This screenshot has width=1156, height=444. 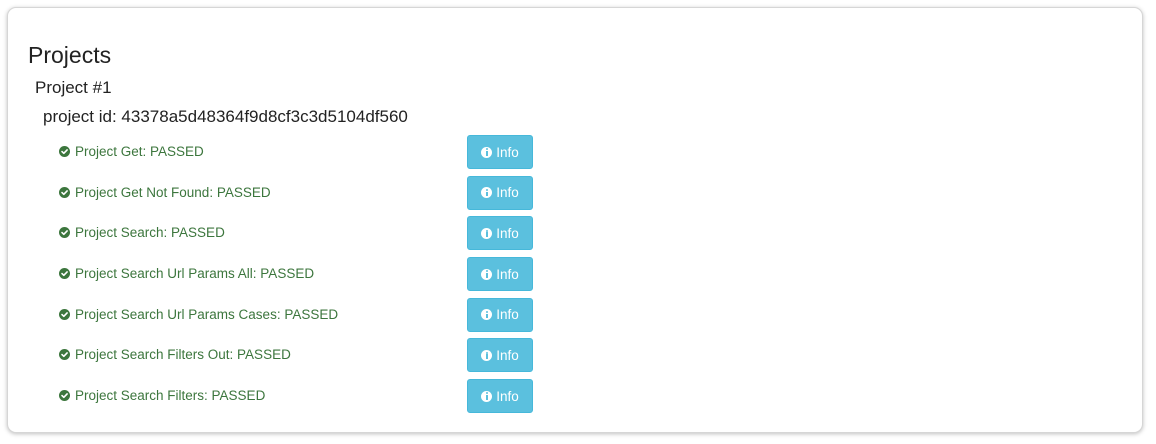 I want to click on test-status: Project Search Filters Out: PASSED, so click(x=175, y=354).